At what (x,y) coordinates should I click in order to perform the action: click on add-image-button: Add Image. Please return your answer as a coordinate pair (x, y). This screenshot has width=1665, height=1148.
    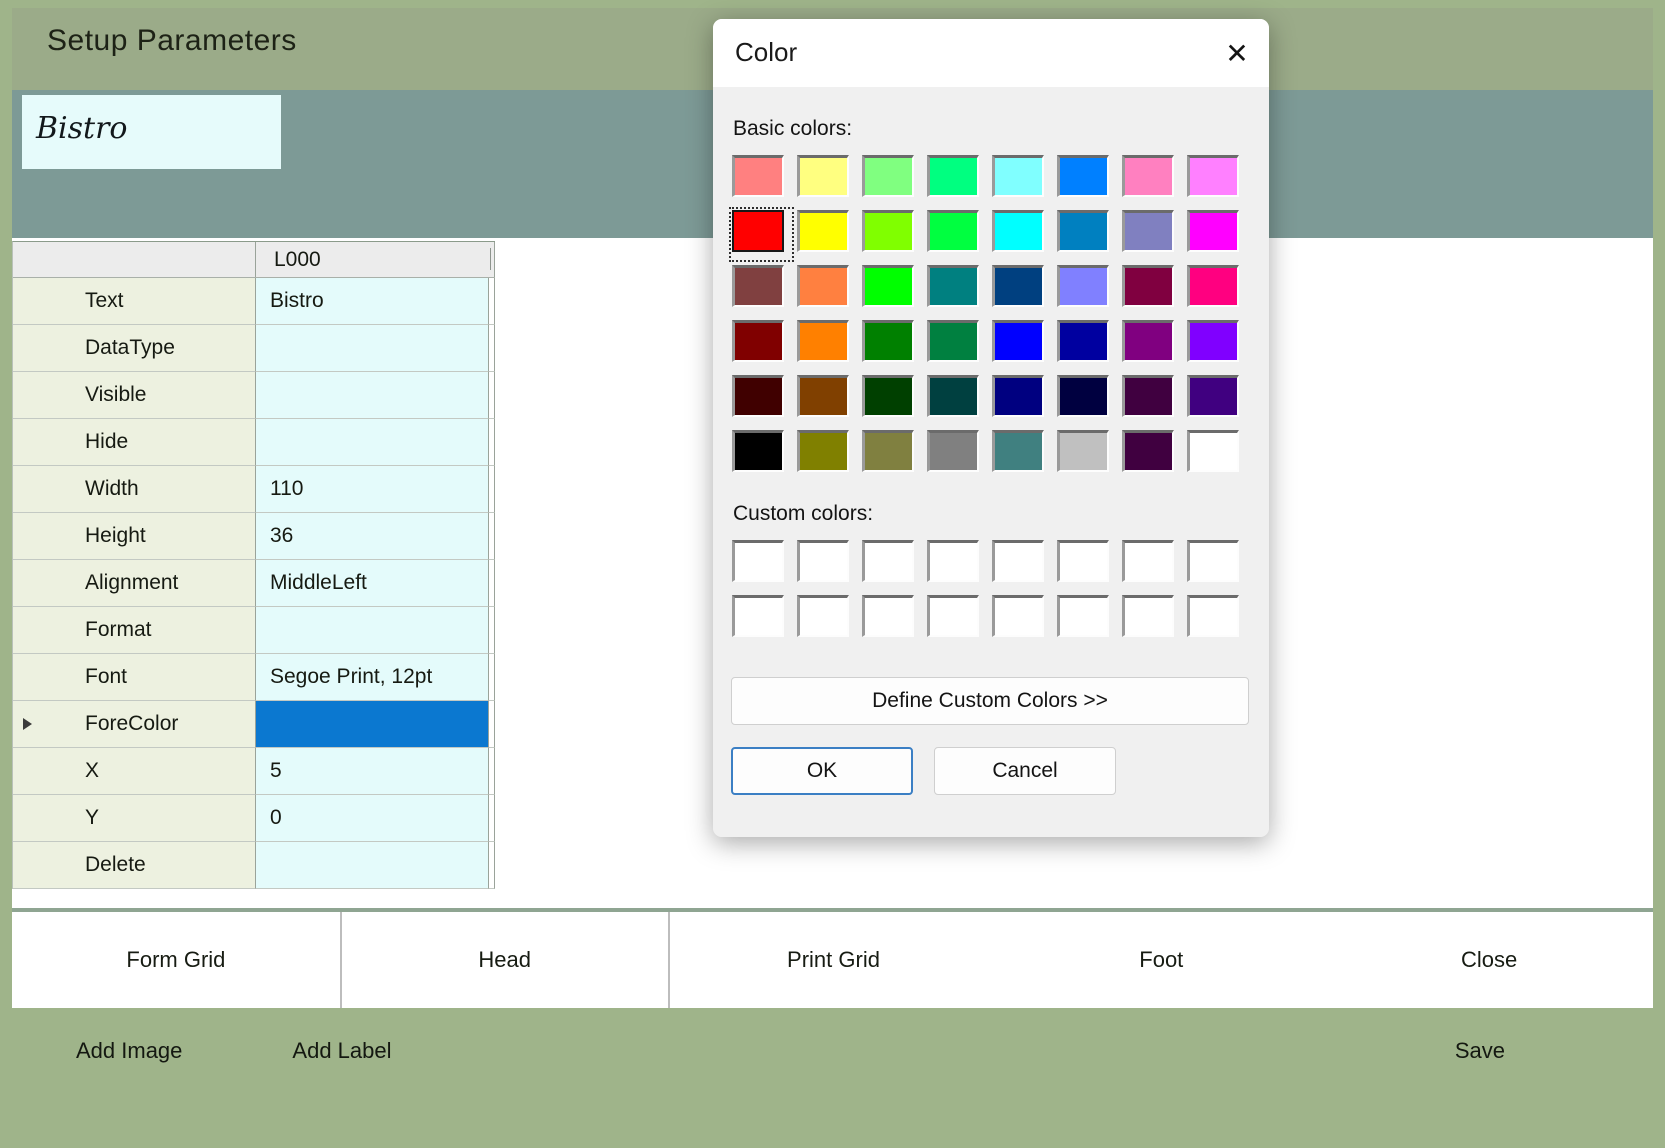
    Looking at the image, I should click on (129, 1051).